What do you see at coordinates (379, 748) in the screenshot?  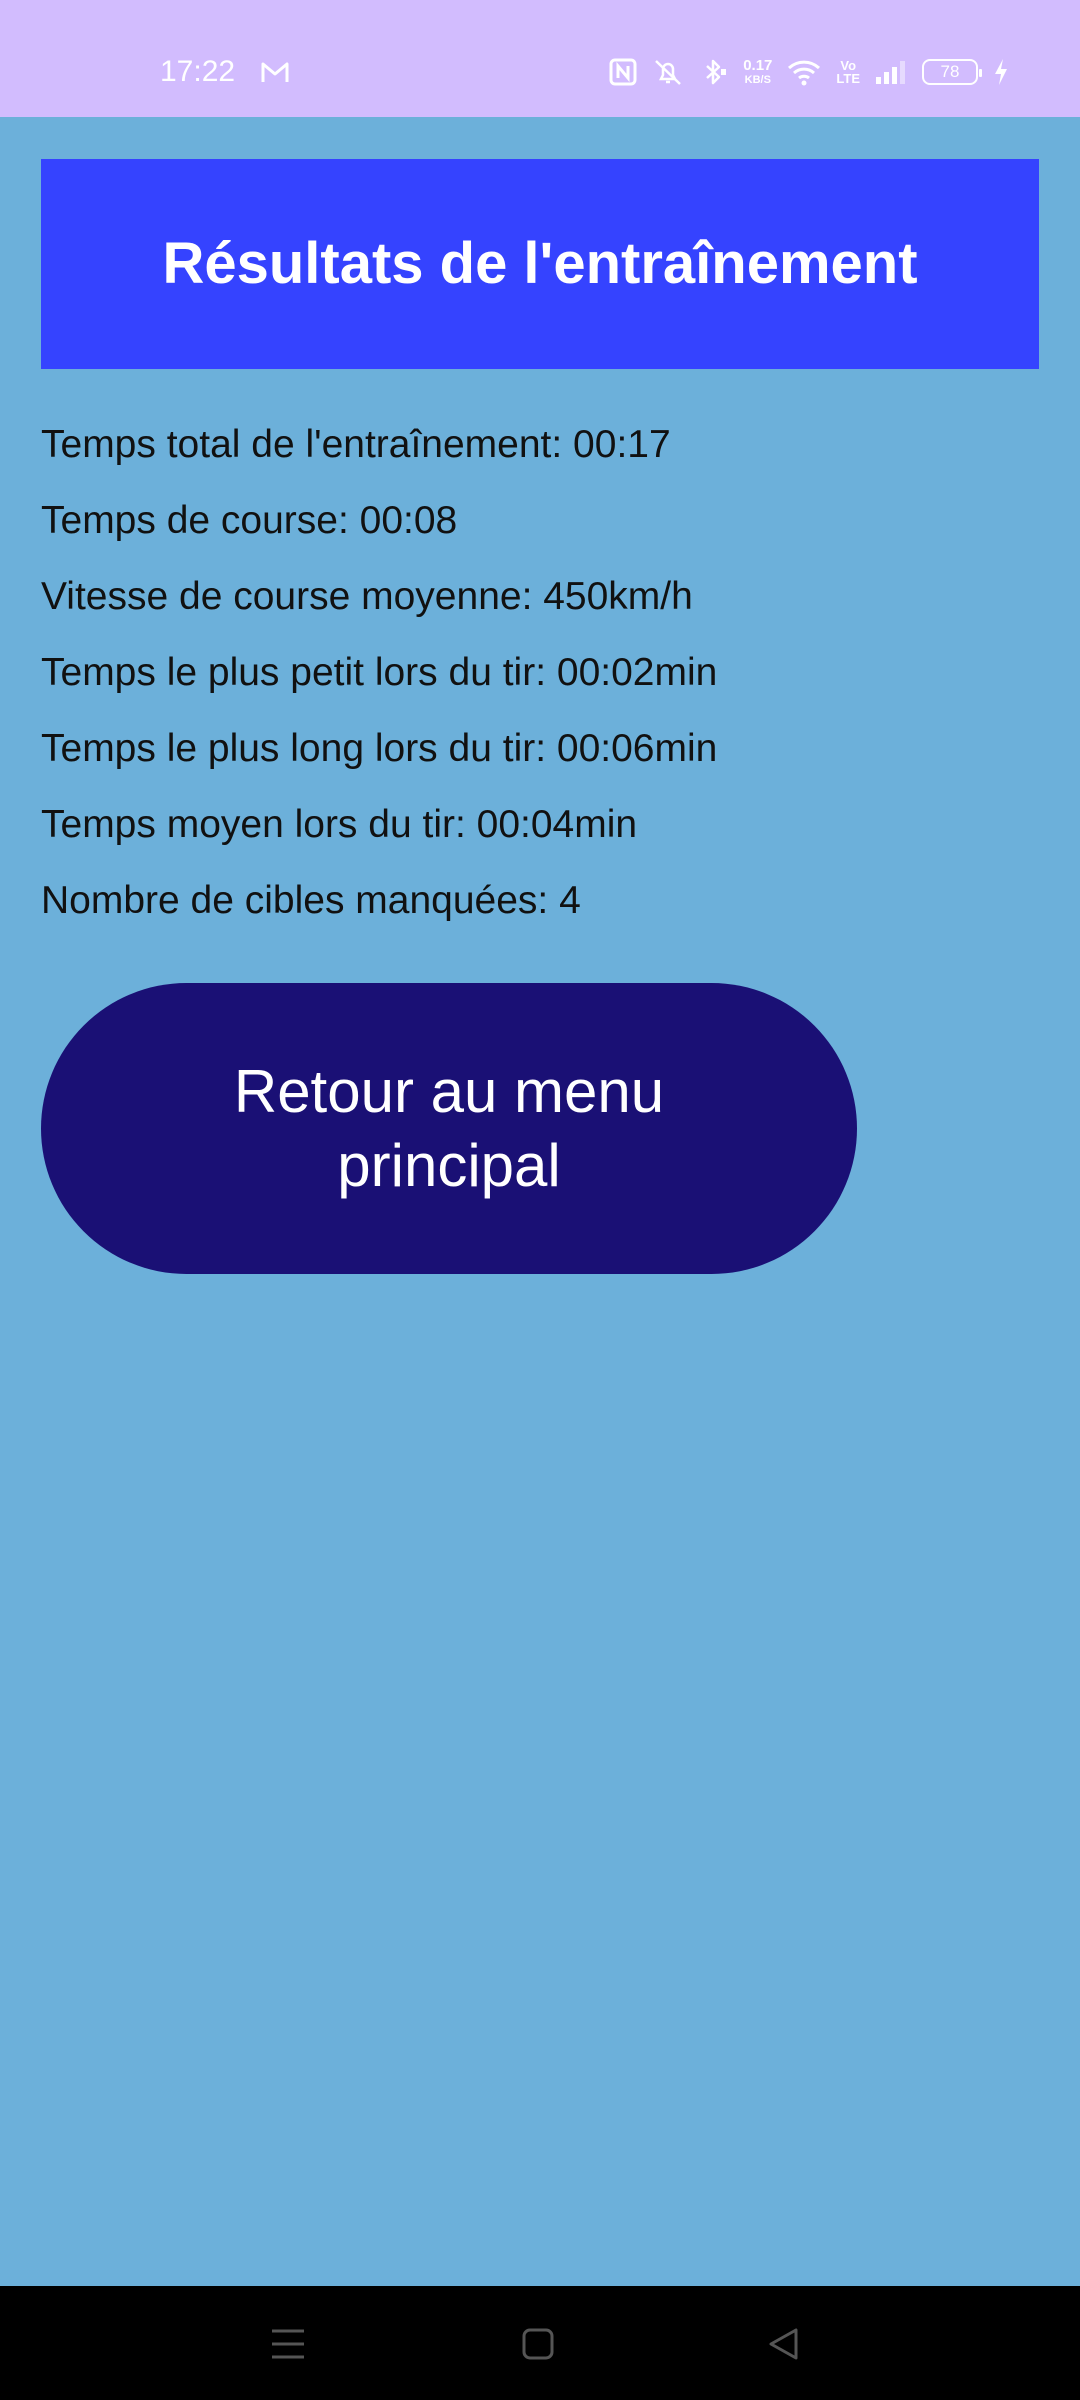 I see `stat-max-shot-time: Temps le plus long lors du tir: 00:06min` at bounding box center [379, 748].